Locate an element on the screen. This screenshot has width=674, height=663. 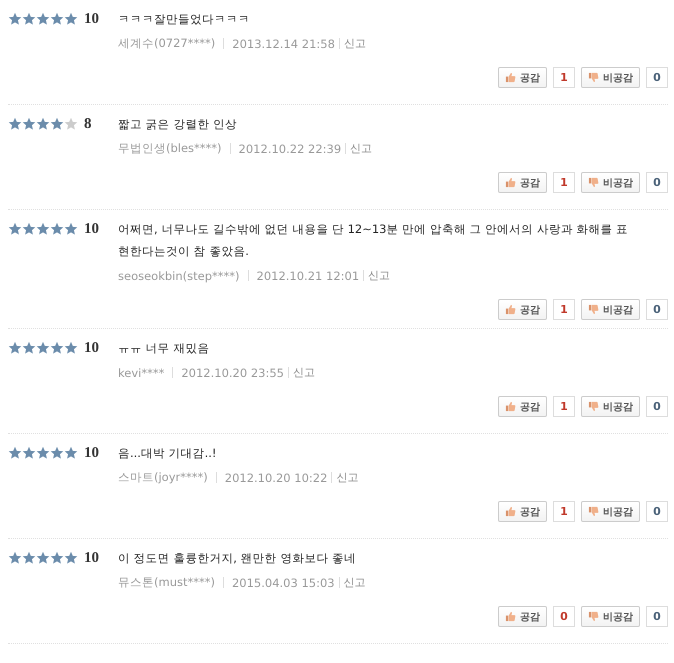
author-name: 뮤스톤(must****) is located at coordinates (166, 582).